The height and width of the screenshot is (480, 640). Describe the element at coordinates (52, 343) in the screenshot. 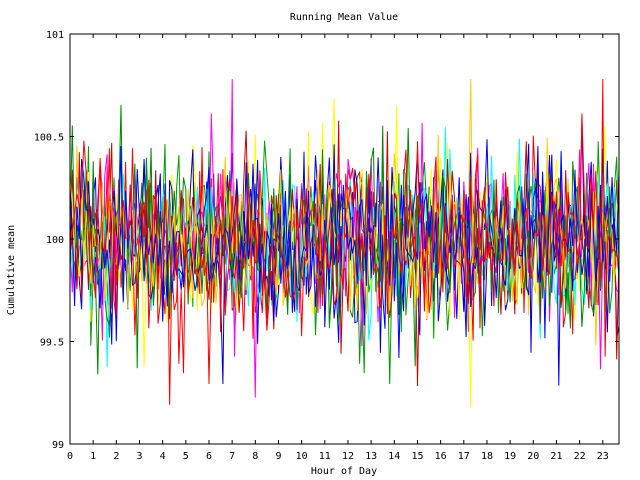

I see `y-tick-label: 99.5` at that location.